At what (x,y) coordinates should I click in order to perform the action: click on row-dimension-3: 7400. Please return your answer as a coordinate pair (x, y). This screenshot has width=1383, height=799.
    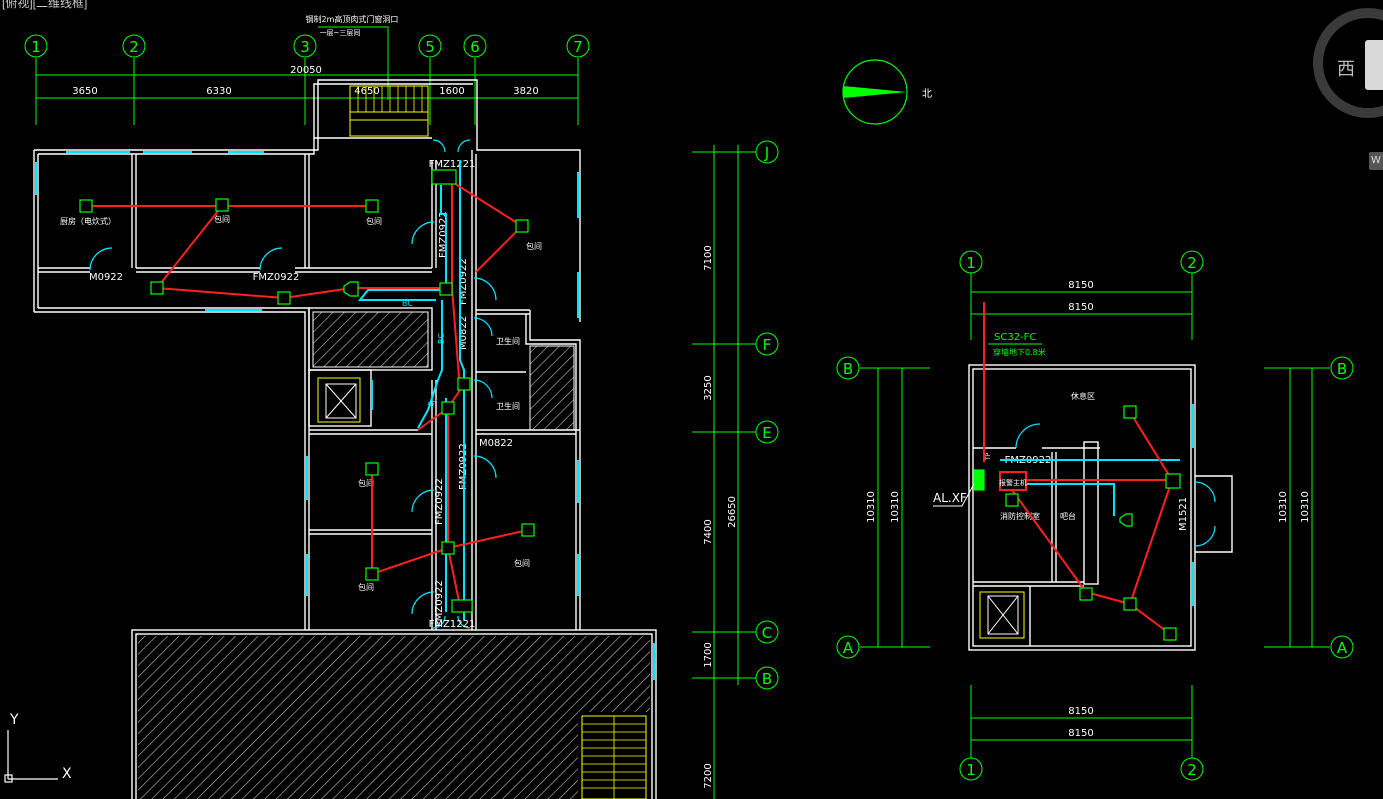
    Looking at the image, I should click on (708, 531).